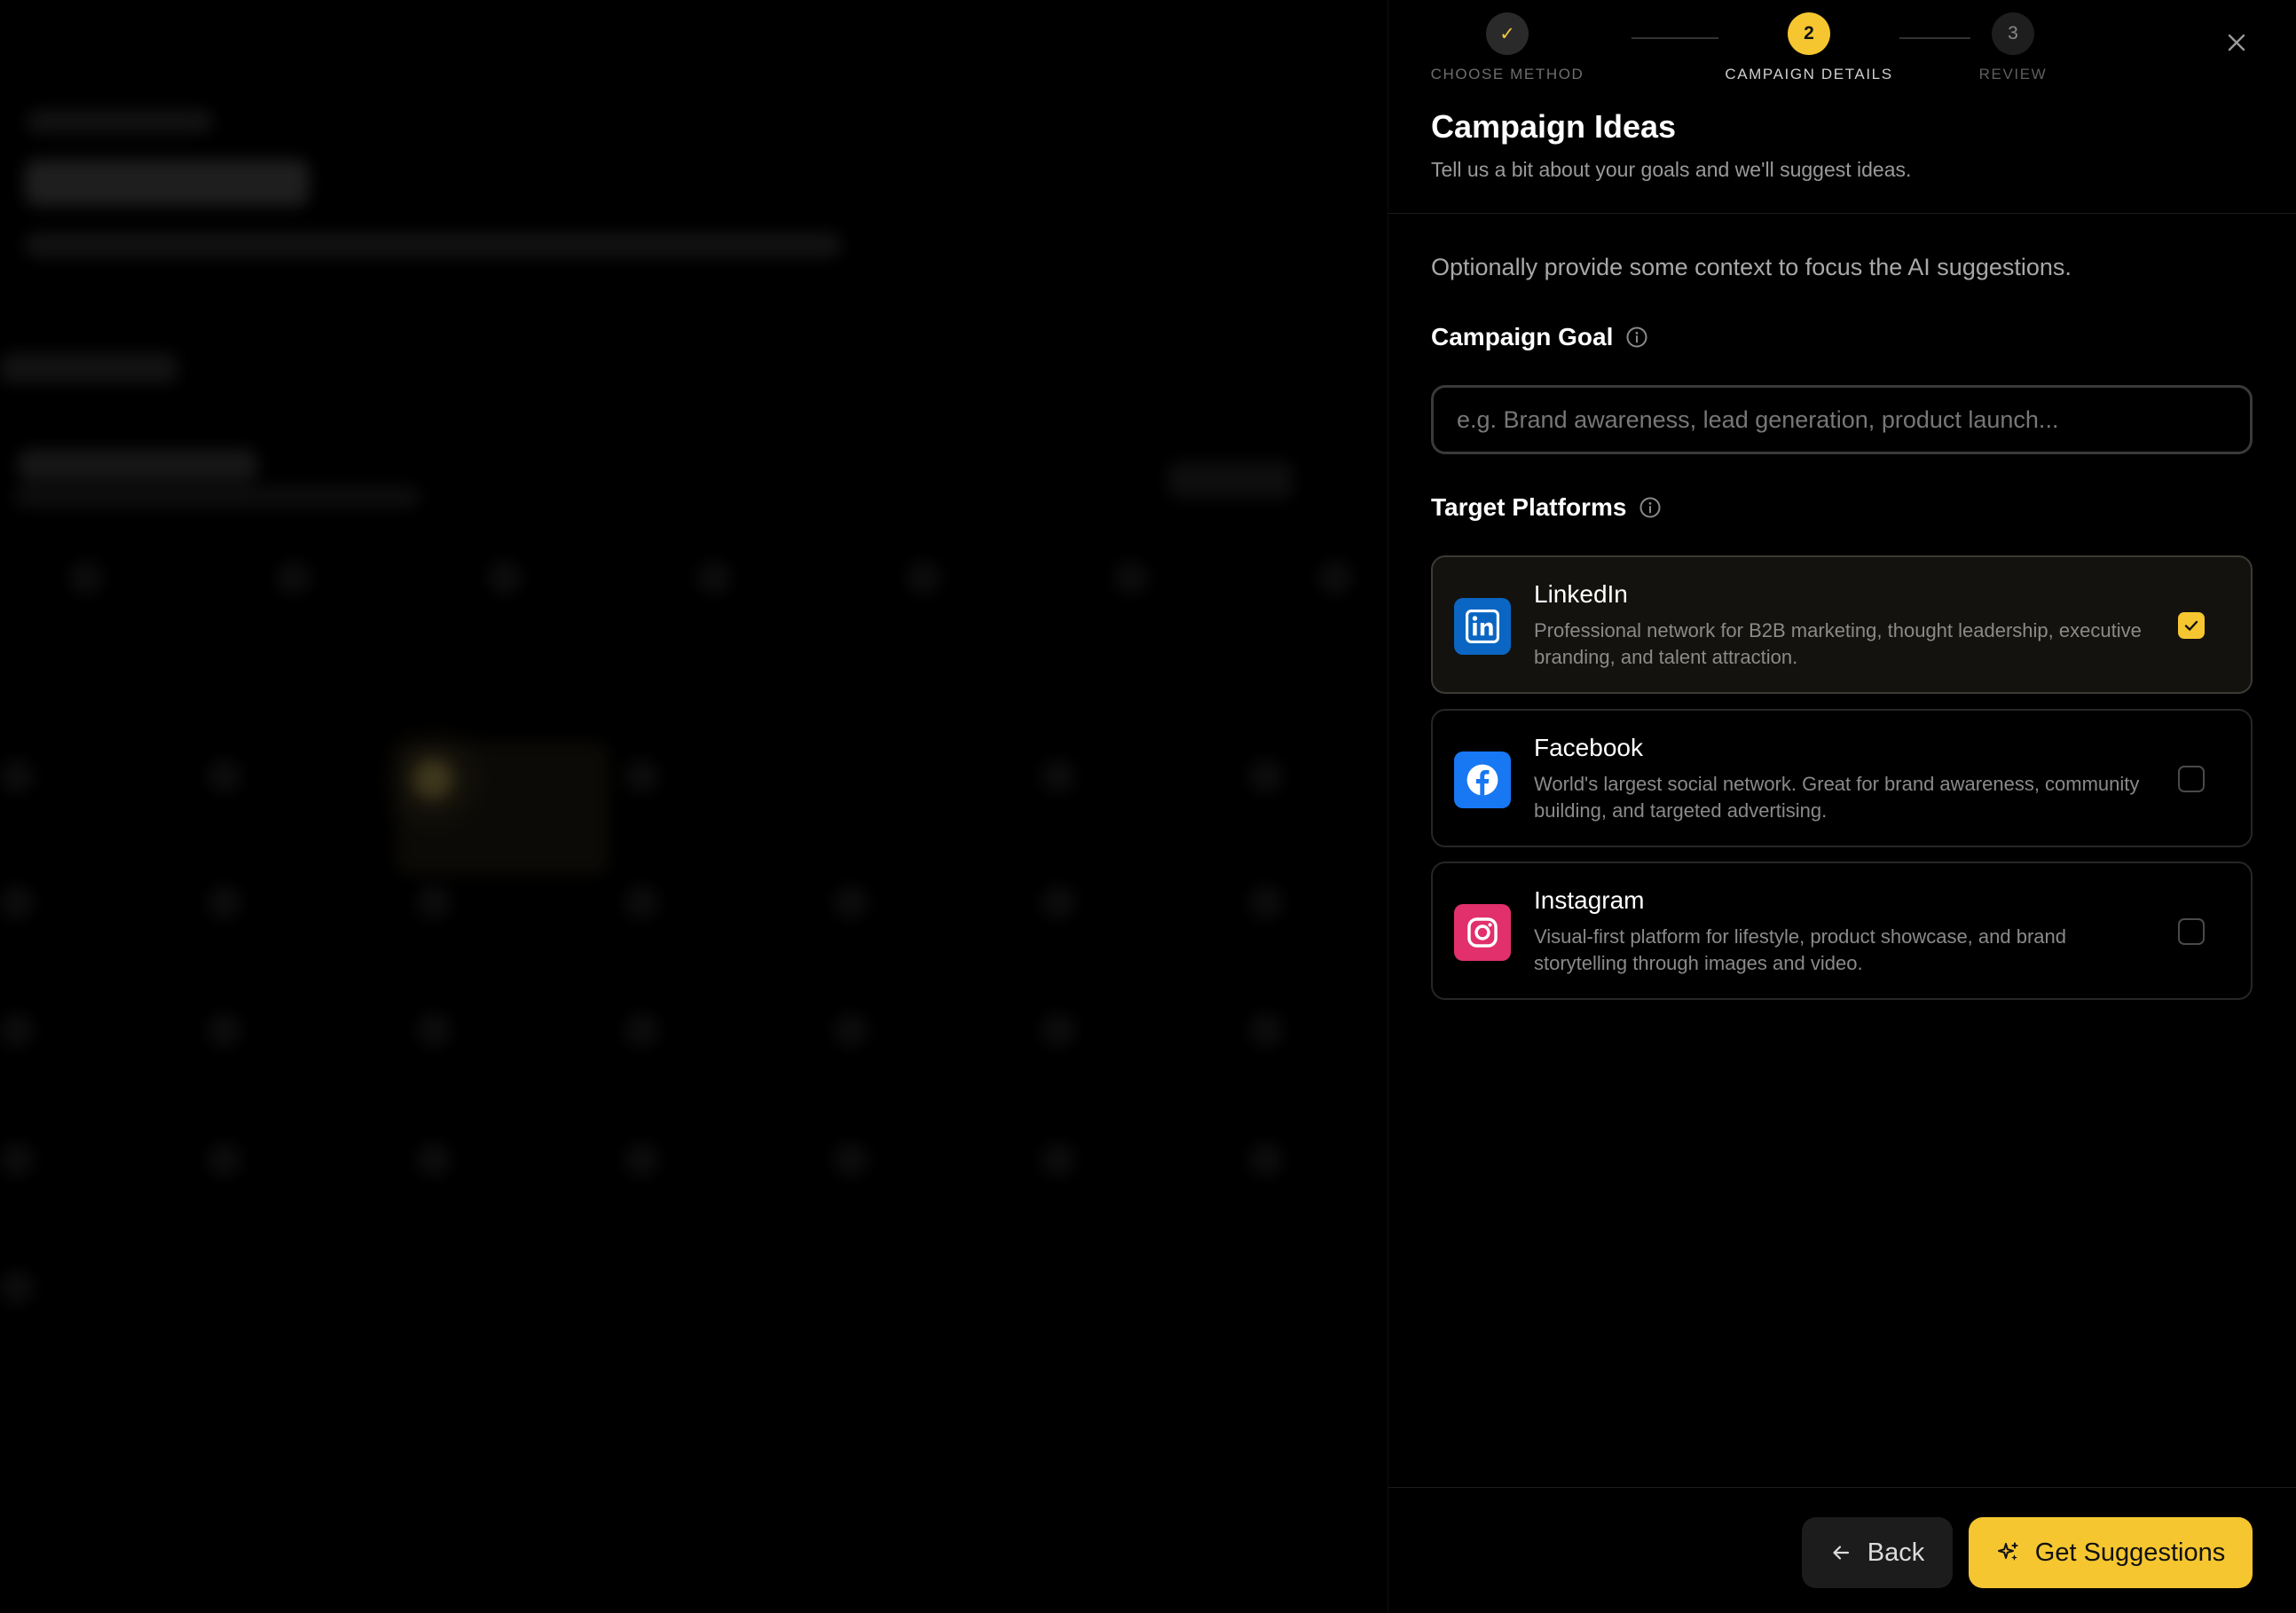 The image size is (2296, 1613). Describe the element at coordinates (2013, 74) in the screenshot. I see `step-label: REVIEW` at that location.